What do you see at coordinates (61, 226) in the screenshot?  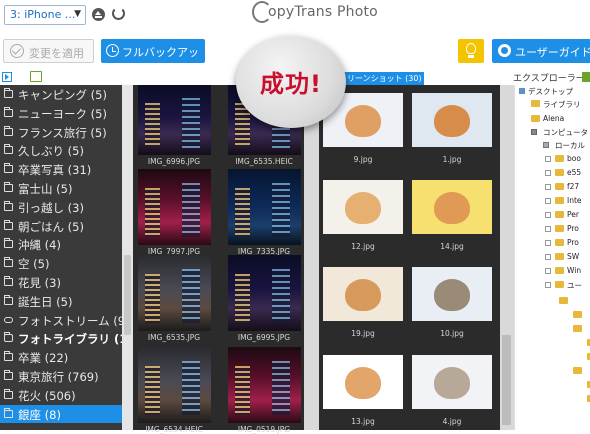 I see `sidebar-item: 朝ごはん (5)` at bounding box center [61, 226].